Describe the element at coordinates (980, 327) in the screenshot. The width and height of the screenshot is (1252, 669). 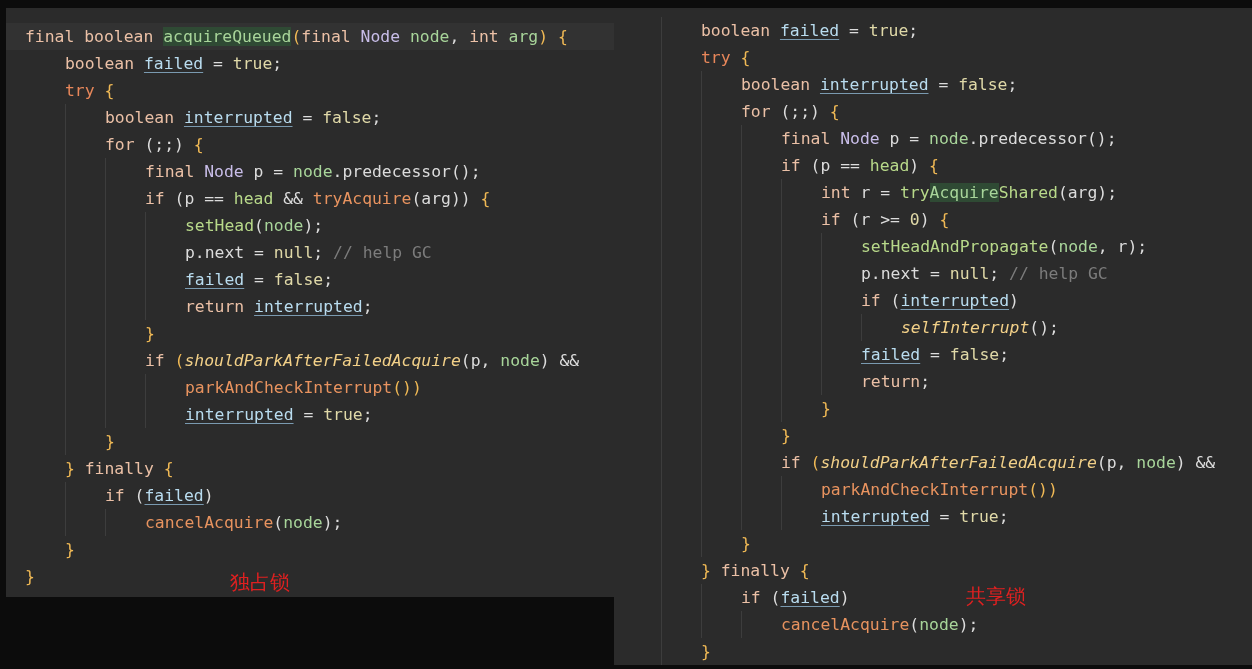
I see `code-line: selfInterrupt();` at that location.